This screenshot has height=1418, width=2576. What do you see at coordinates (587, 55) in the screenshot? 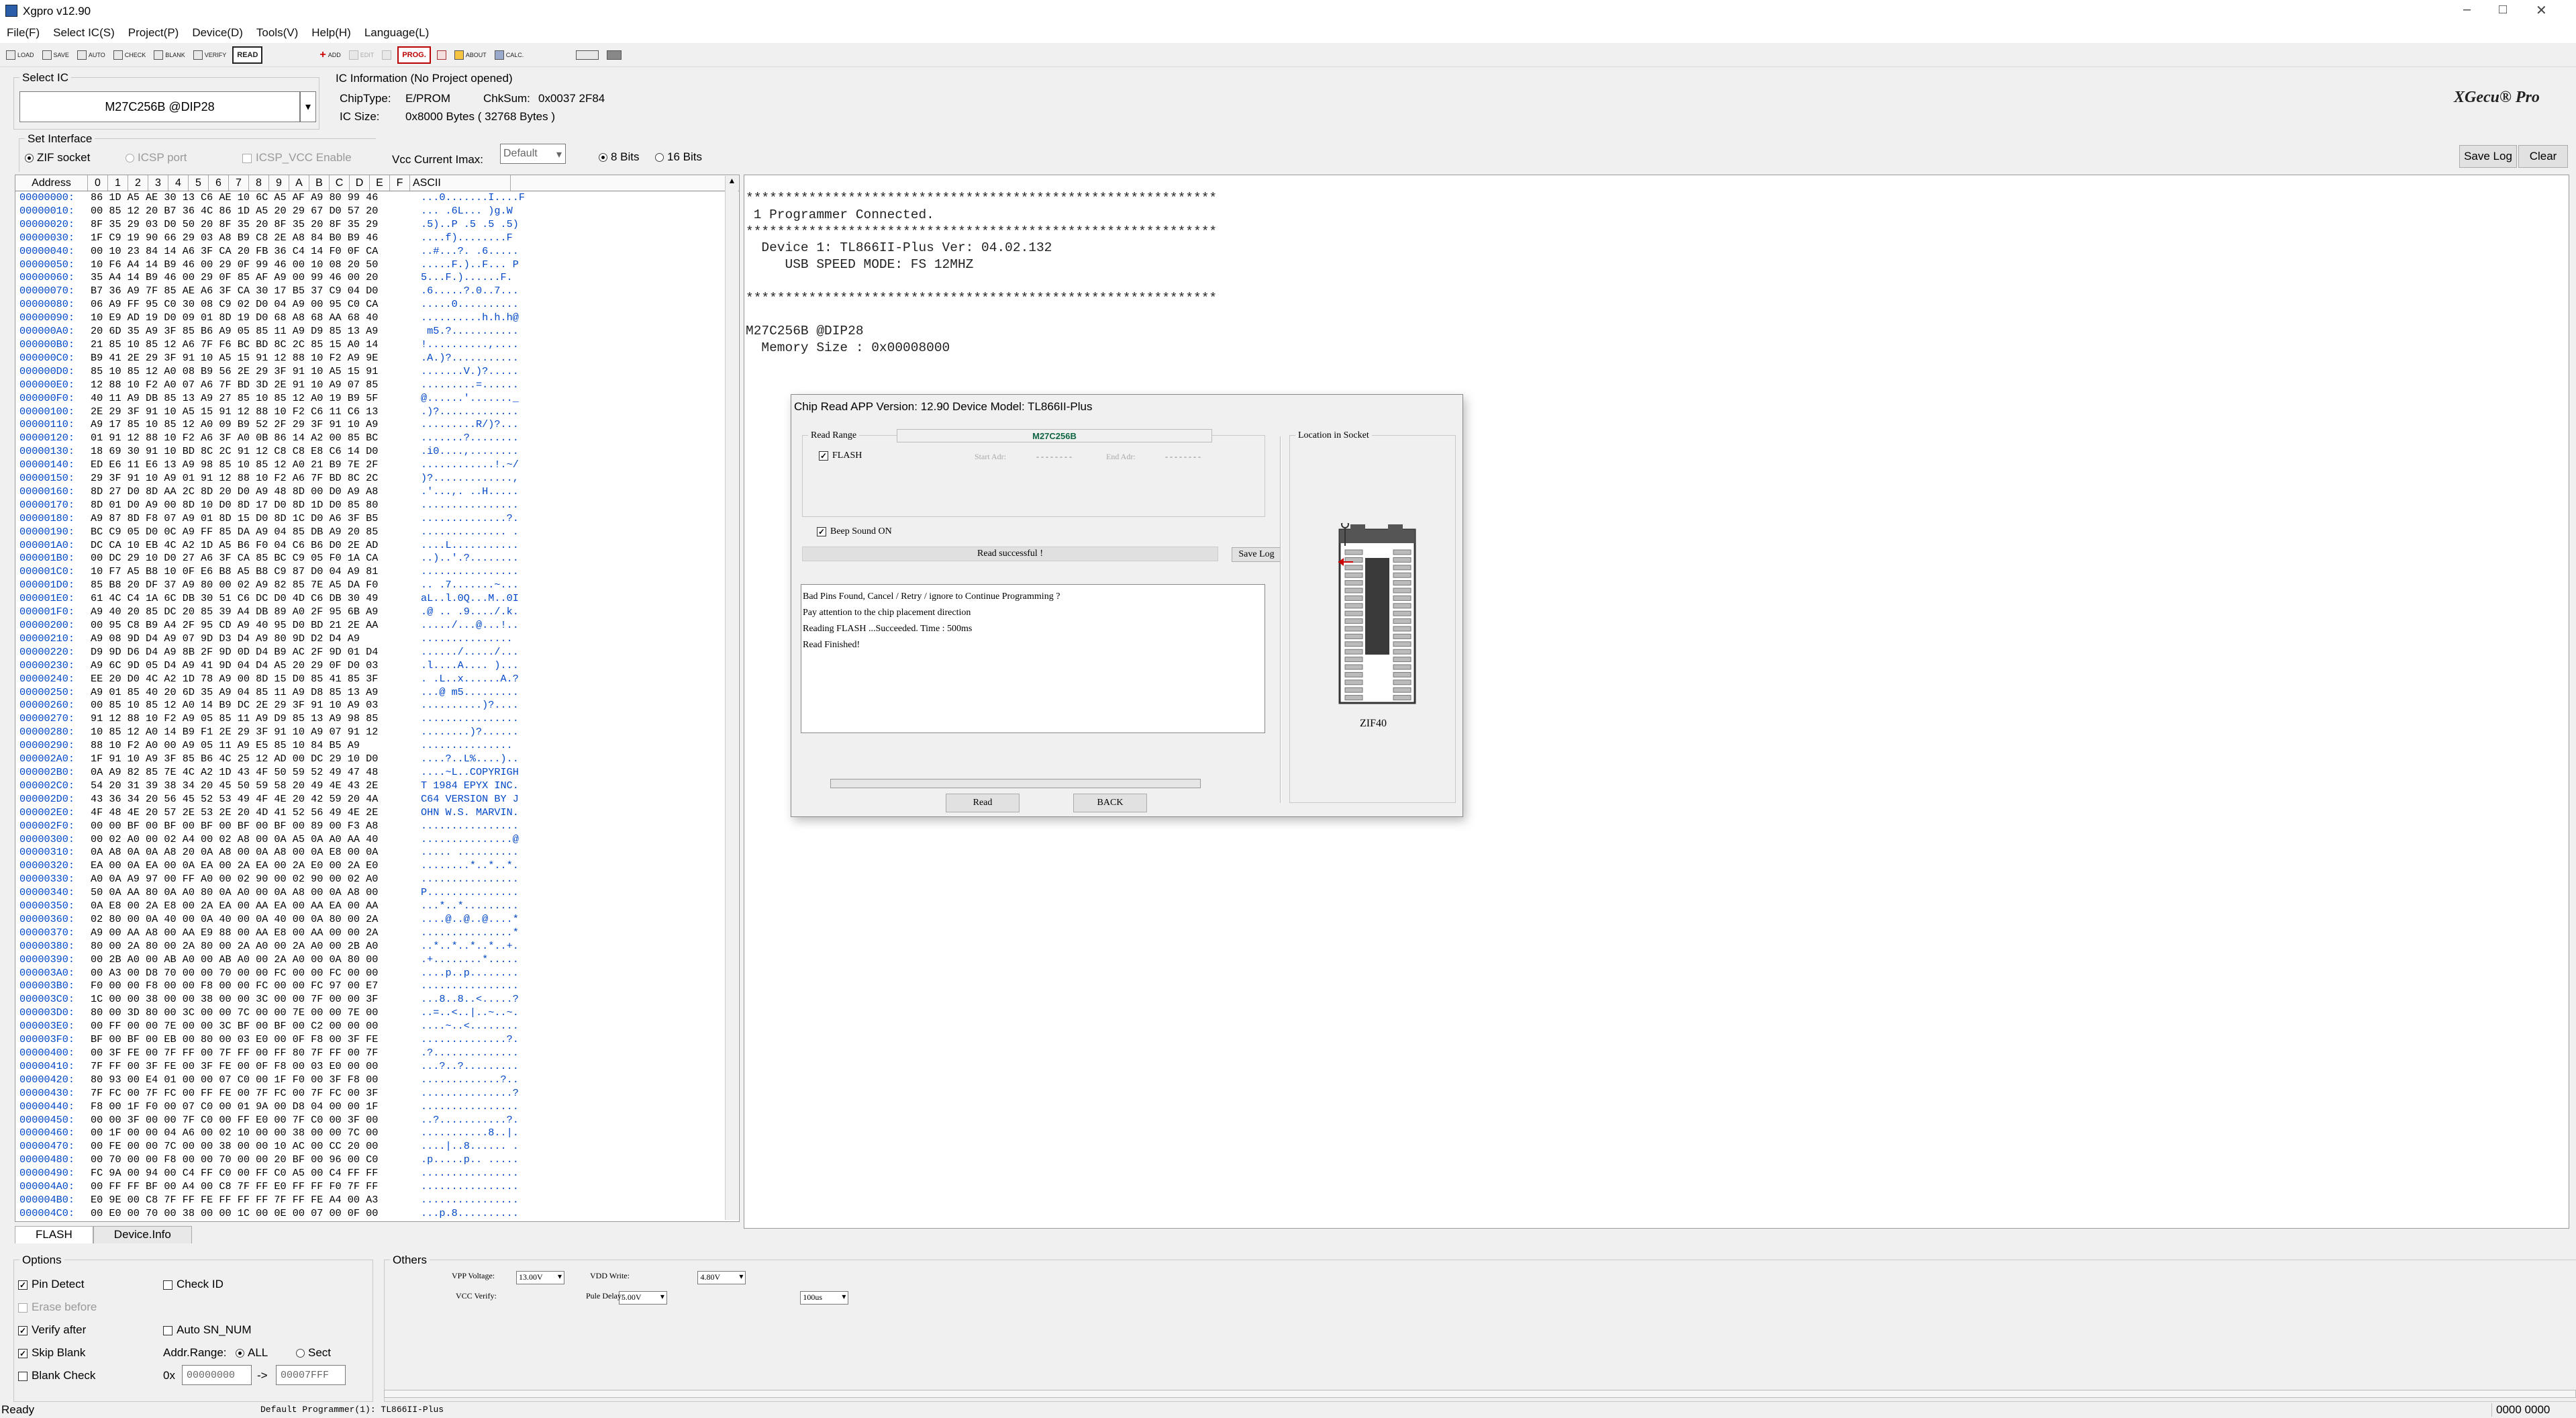
I see `settings-button` at bounding box center [587, 55].